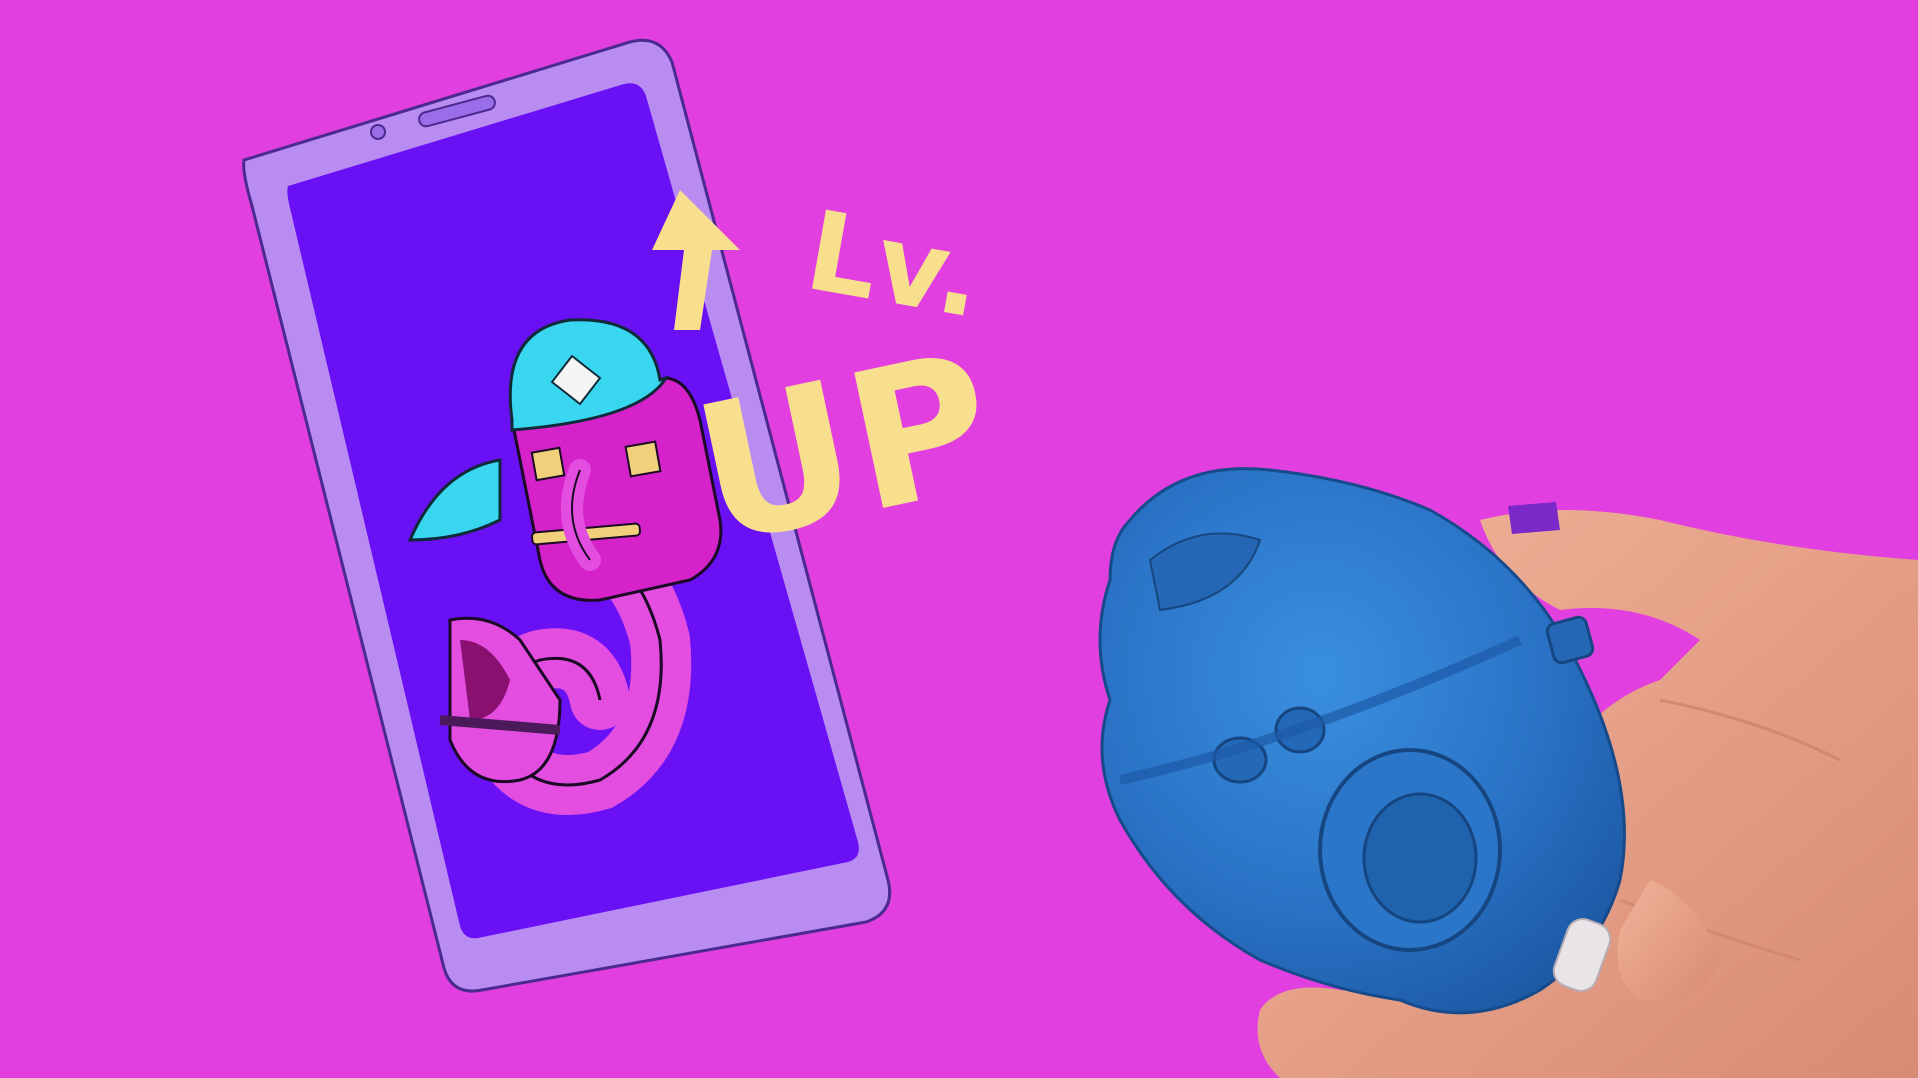 The width and height of the screenshot is (1918, 1078). Describe the element at coordinates (548, 464) in the screenshot. I see `creature-eye-left` at that location.